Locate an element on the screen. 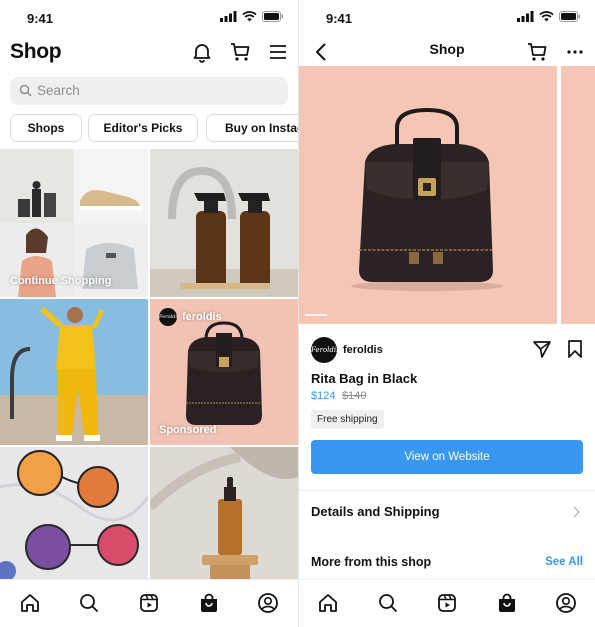 The image size is (595, 627). free-shipping-badge: Free shipping is located at coordinates (347, 419).